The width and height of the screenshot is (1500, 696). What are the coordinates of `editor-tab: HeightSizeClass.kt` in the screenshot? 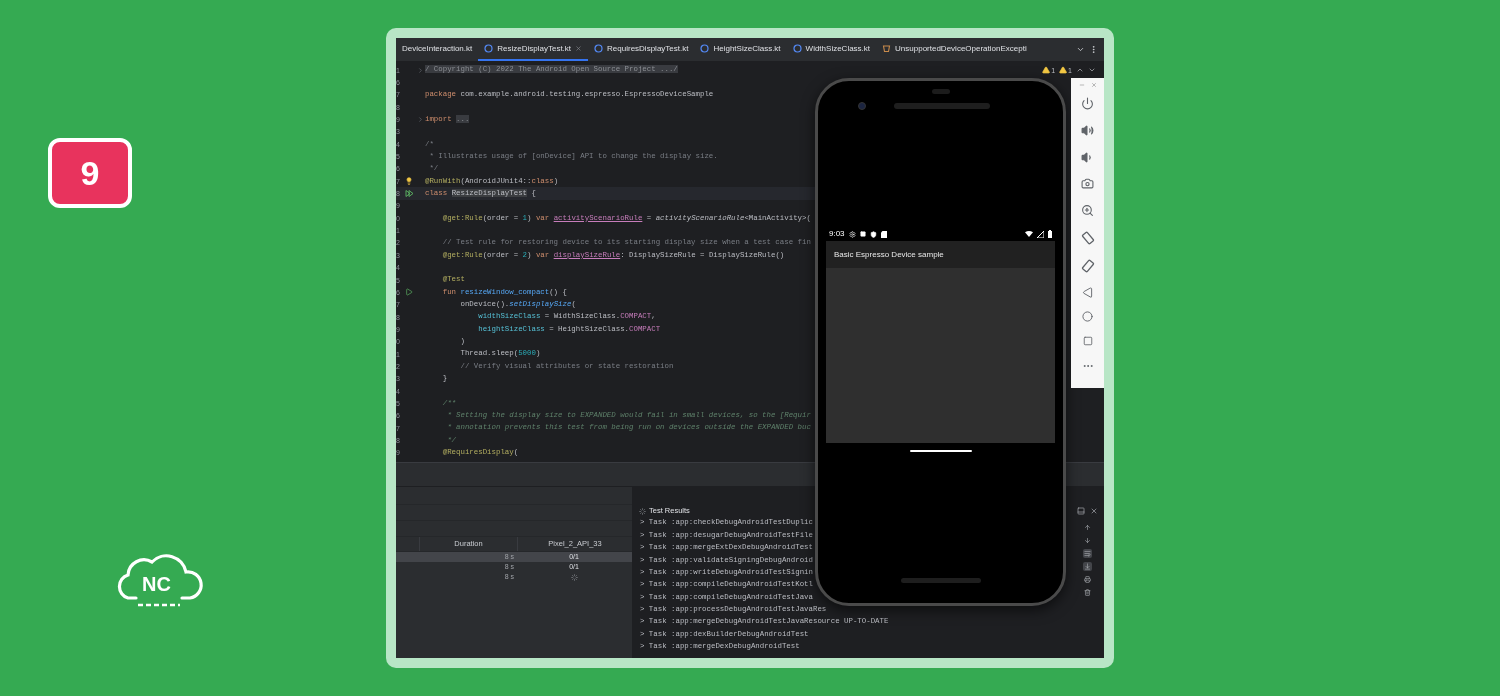 It's located at (740, 49).